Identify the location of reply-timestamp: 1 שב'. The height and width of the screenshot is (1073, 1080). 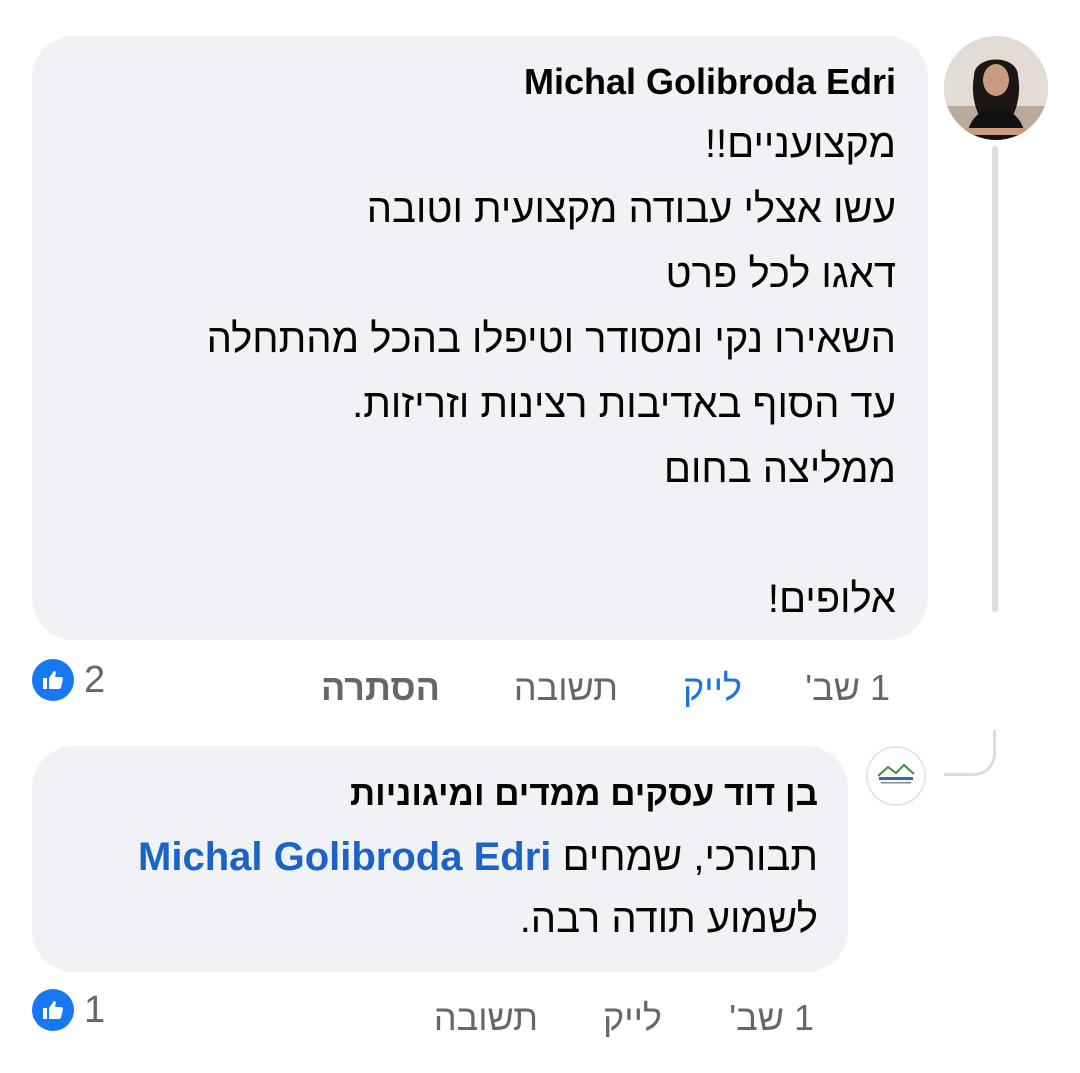
(771, 1018).